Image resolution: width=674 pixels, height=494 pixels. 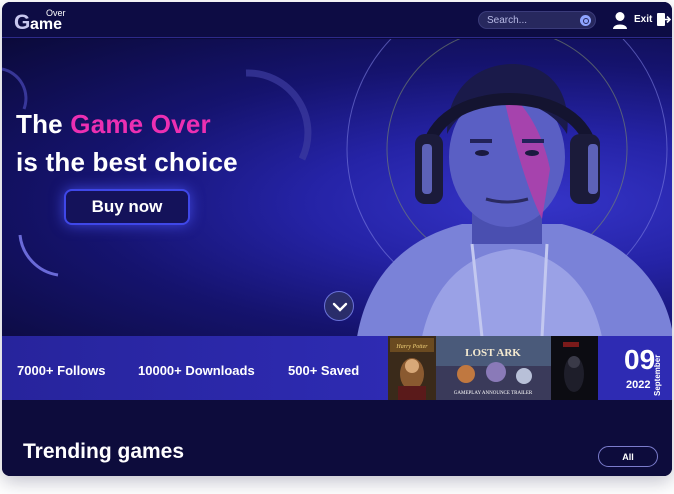 I want to click on release-date: 09 2022 September, so click(x=635, y=368).